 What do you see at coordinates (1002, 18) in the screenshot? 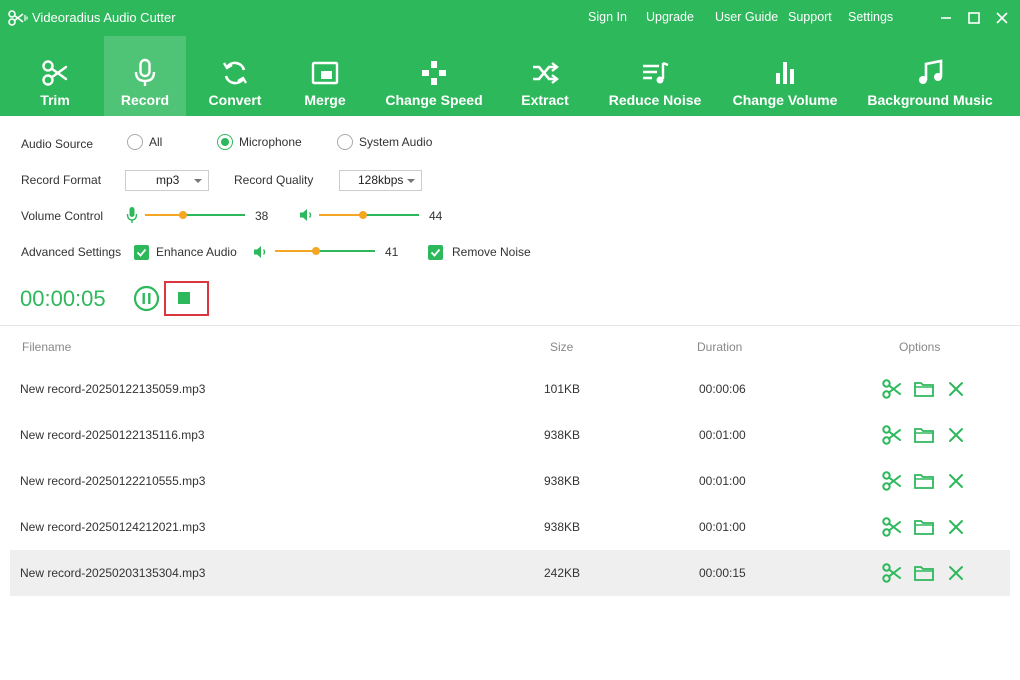
I see `close-window-icon` at bounding box center [1002, 18].